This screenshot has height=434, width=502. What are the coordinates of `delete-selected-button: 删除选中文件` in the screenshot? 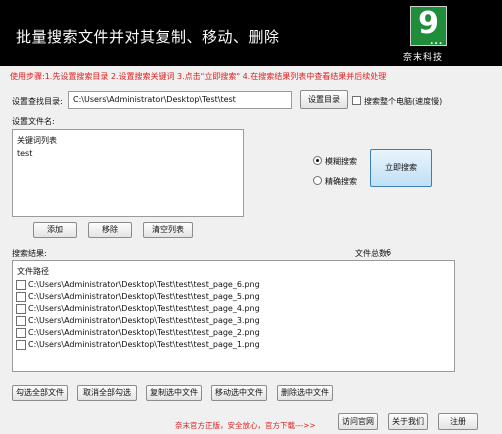 It's located at (305, 393).